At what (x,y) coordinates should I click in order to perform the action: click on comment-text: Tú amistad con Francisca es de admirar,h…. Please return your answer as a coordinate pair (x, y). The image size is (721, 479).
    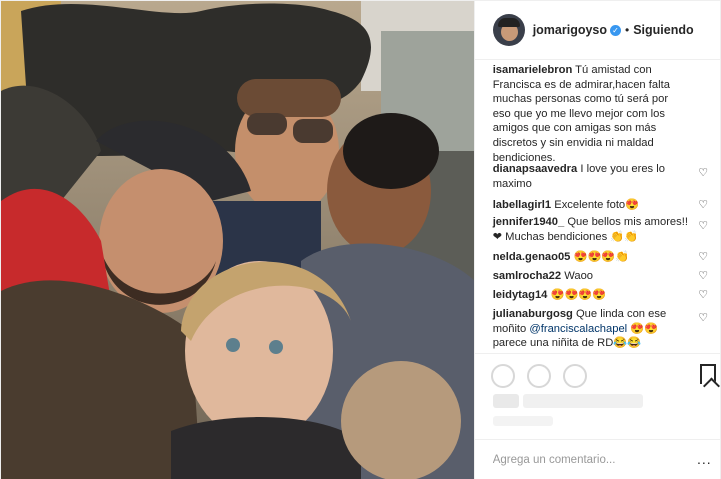
    Looking at the image, I should click on (581, 114).